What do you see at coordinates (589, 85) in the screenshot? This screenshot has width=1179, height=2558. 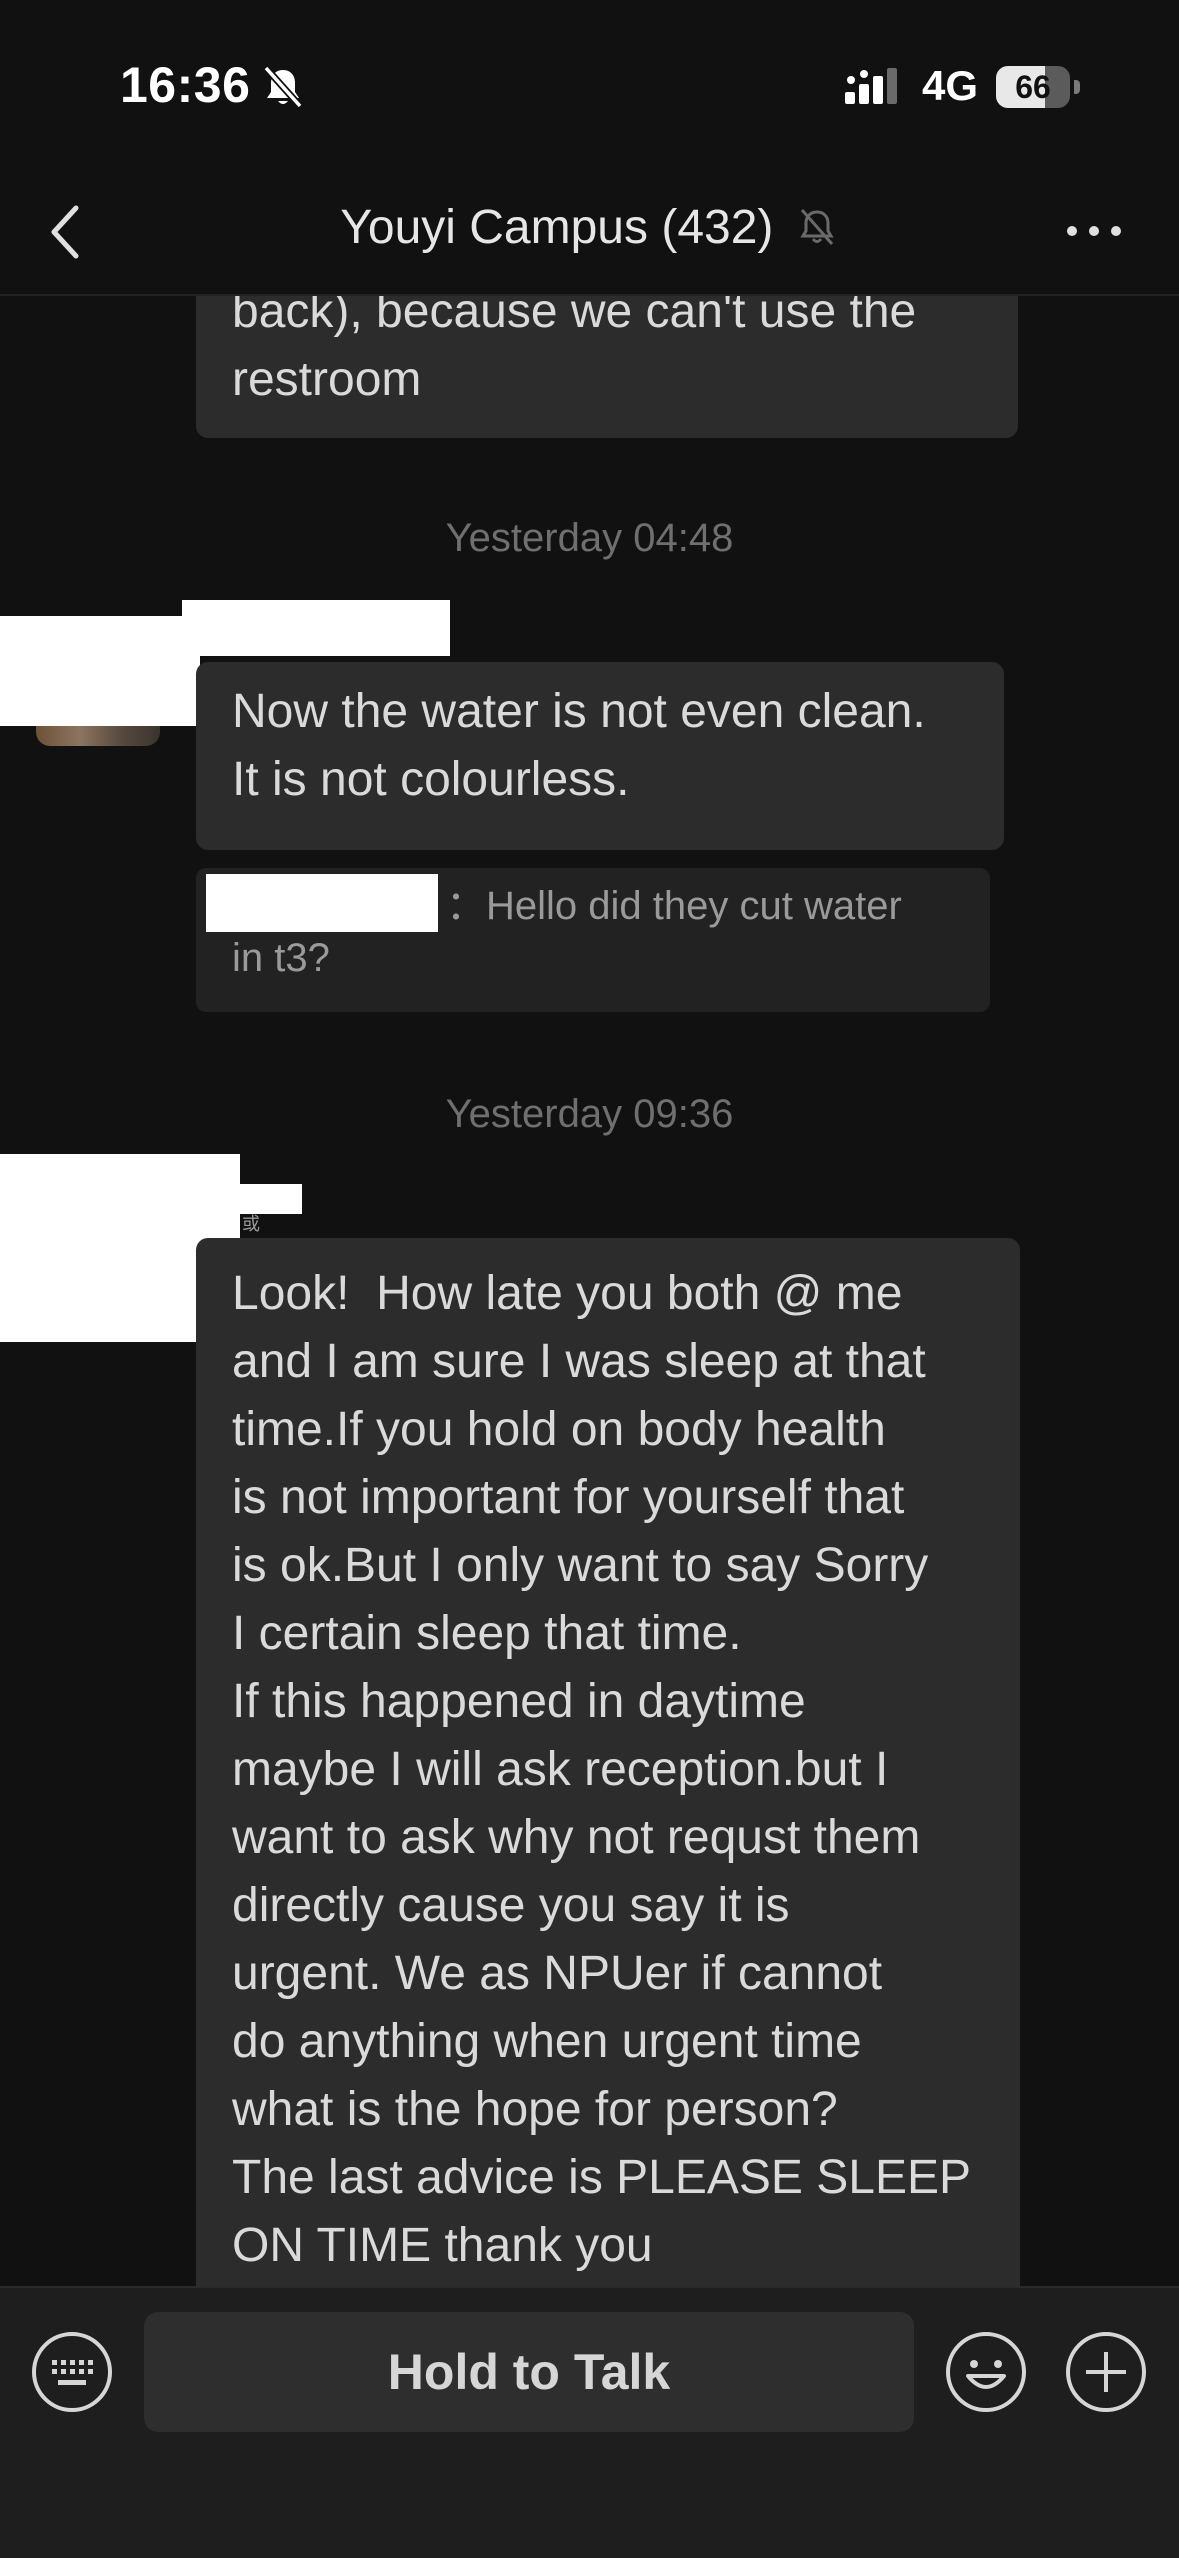 I see `status-bar: 16:36 4G 66` at bounding box center [589, 85].